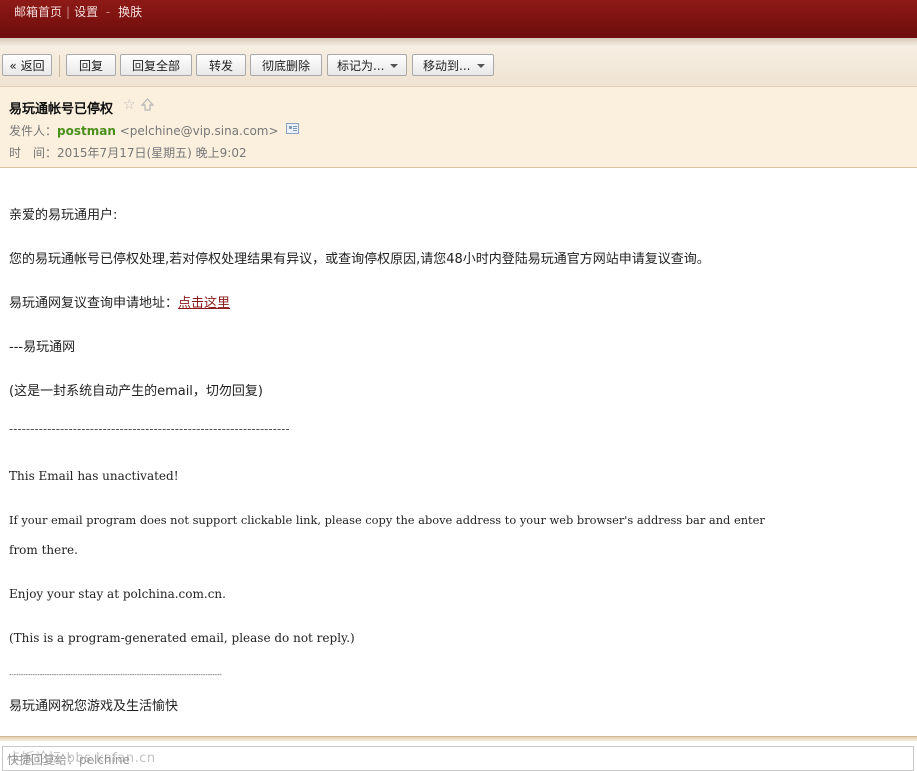  Describe the element at coordinates (42, 347) in the screenshot. I see `signature-text: ---易玩通网` at that location.